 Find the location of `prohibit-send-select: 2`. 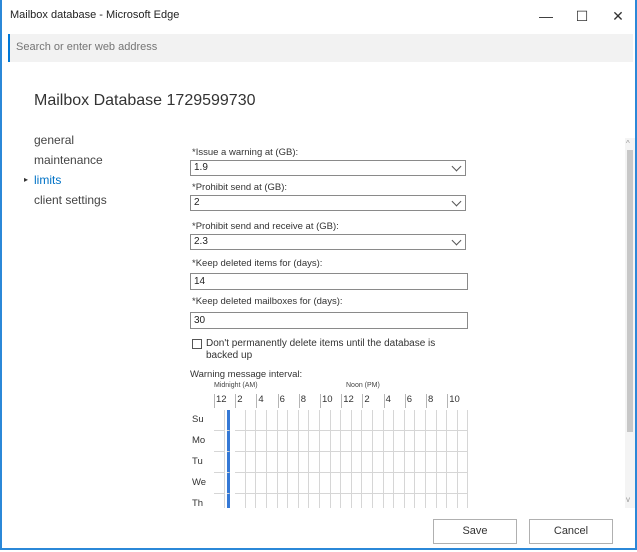

prohibit-send-select: 2 is located at coordinates (328, 203).